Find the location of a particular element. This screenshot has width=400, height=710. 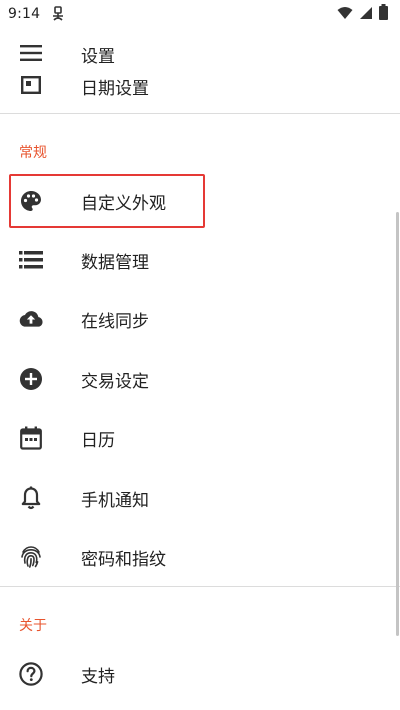

cloud-upload-icon is located at coordinates (31, 319).